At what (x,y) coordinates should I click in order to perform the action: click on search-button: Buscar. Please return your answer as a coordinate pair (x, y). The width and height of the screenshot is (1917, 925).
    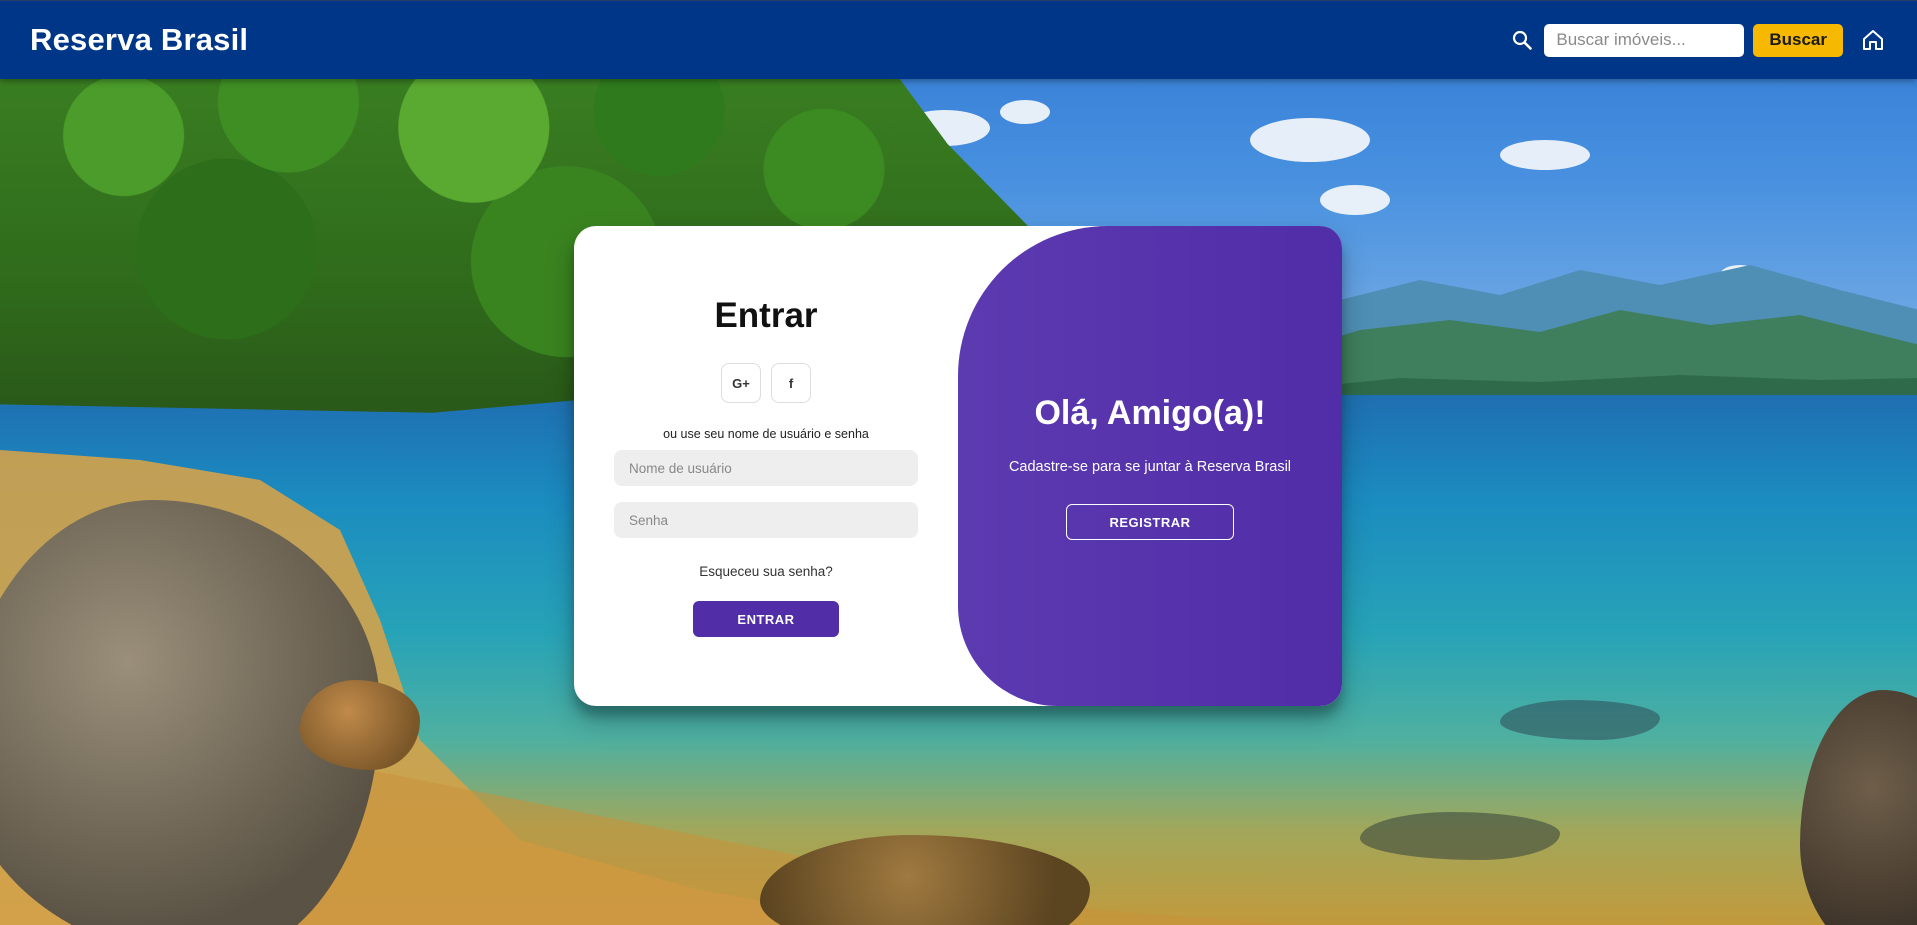
    Looking at the image, I should click on (1798, 40).